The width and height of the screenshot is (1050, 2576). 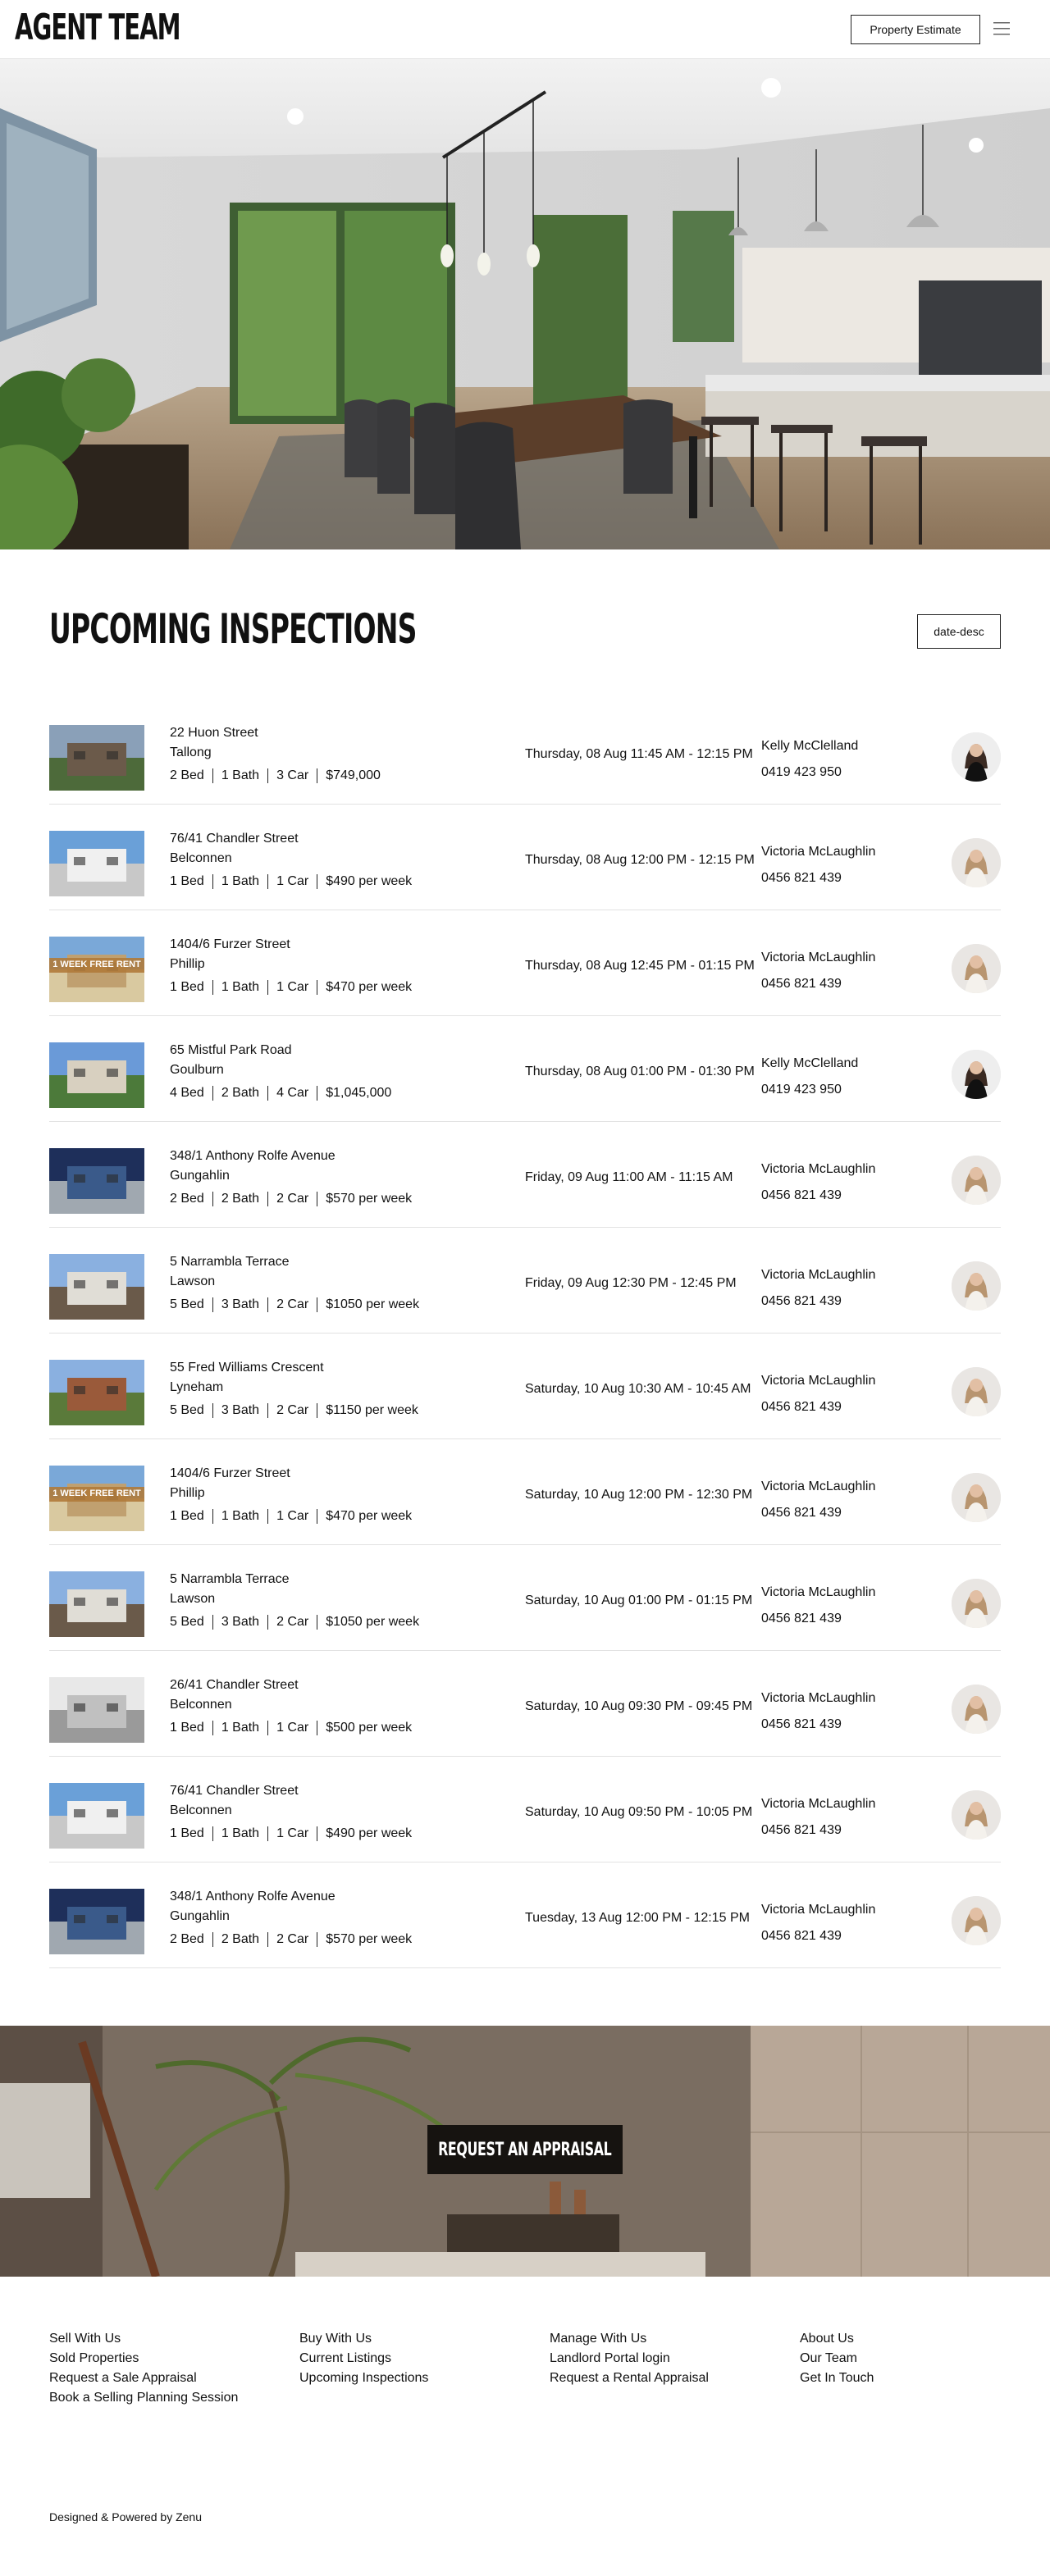 I want to click on property-address: 65 Mistful Park Road Goulburn, so click(x=231, y=1060).